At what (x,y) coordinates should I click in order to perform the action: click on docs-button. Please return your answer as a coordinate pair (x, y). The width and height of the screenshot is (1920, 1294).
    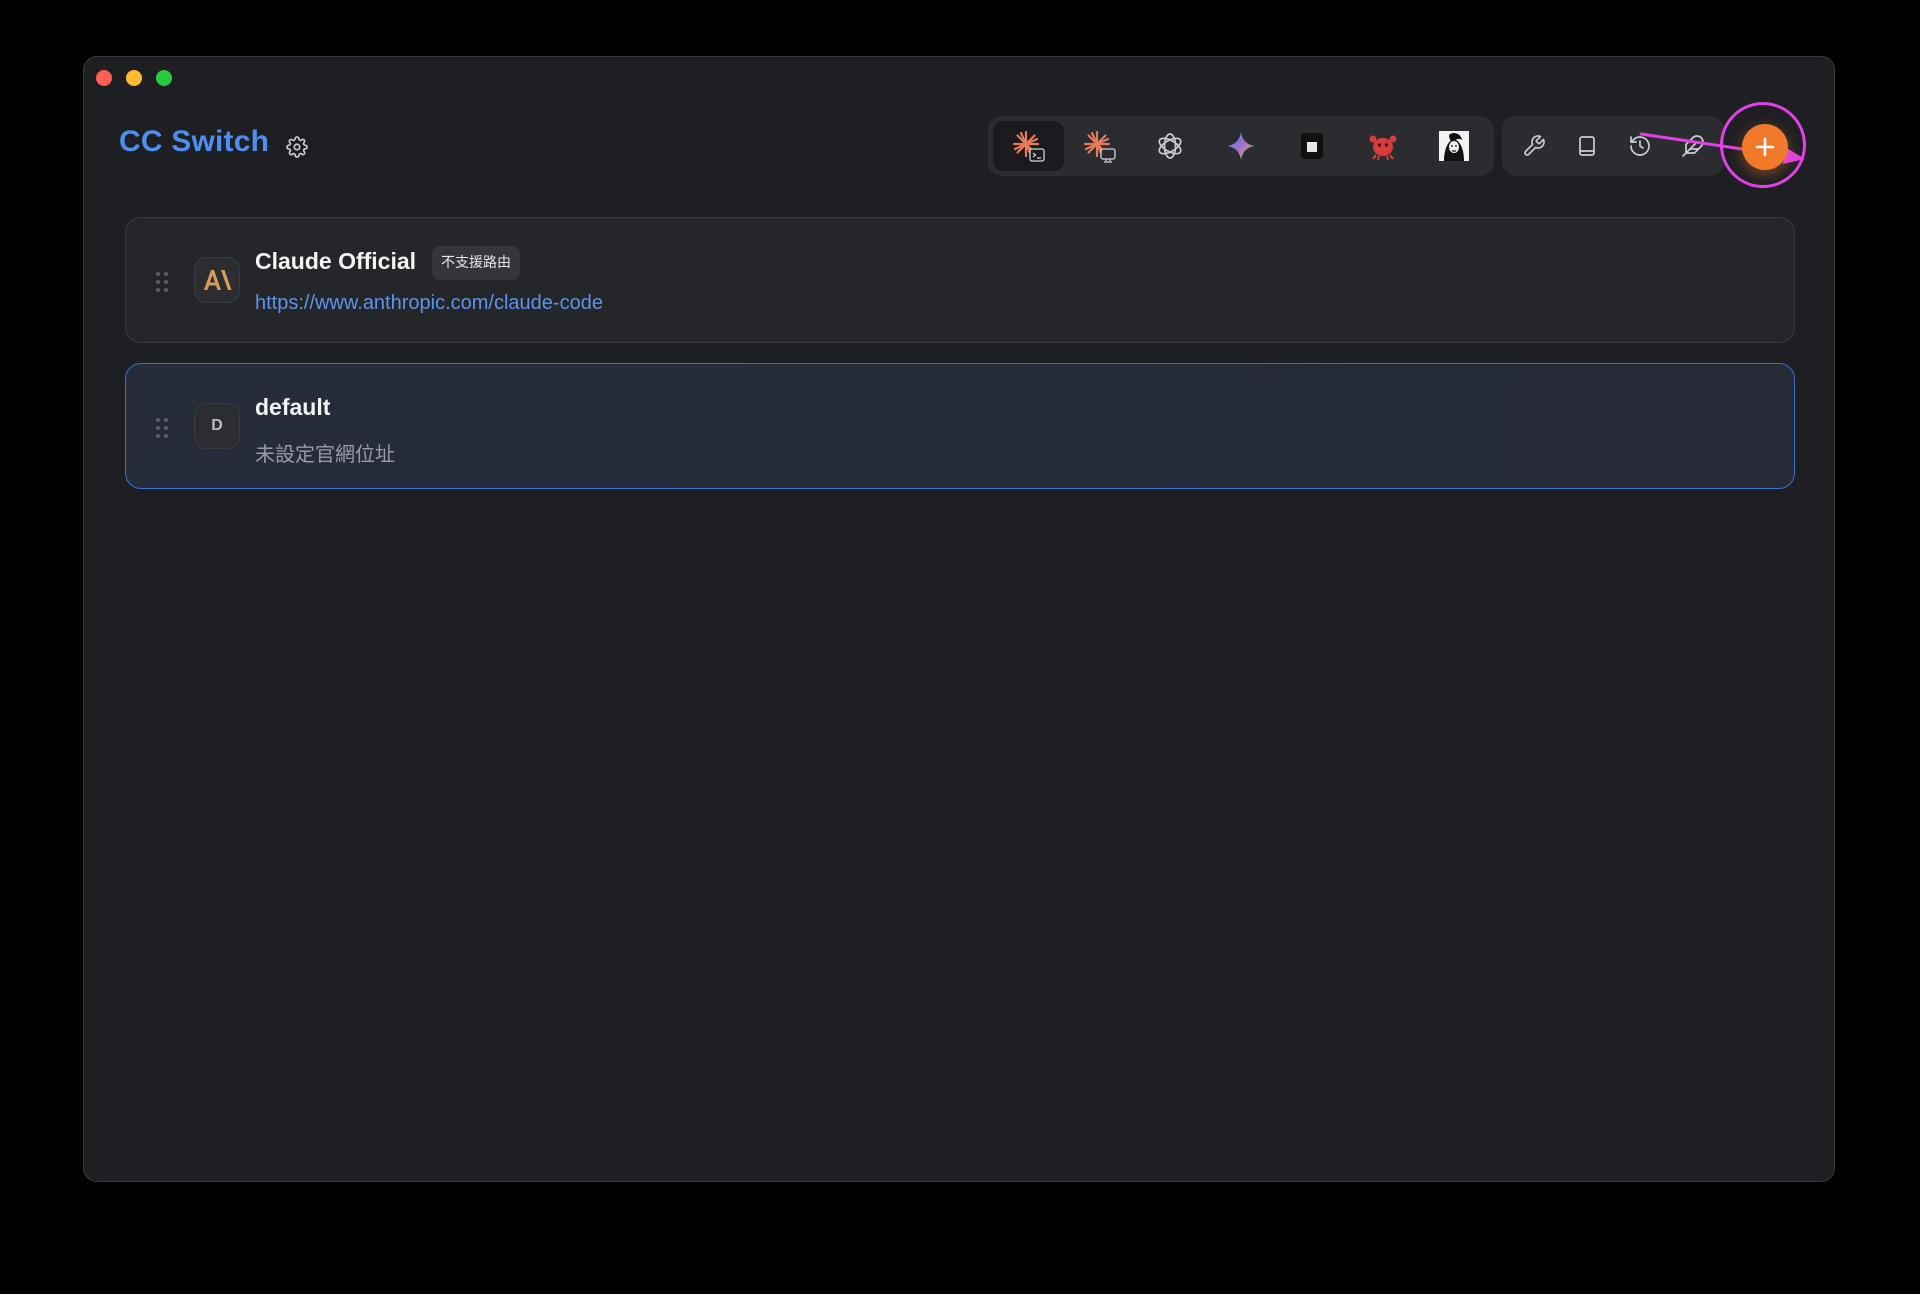
    Looking at the image, I should click on (1586, 146).